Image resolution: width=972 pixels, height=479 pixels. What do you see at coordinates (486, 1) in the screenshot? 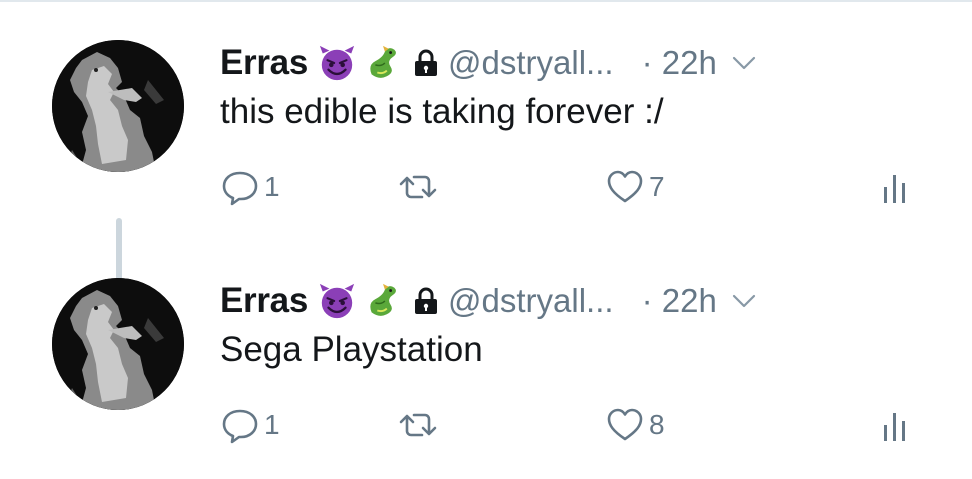
I see `top-divider` at bounding box center [486, 1].